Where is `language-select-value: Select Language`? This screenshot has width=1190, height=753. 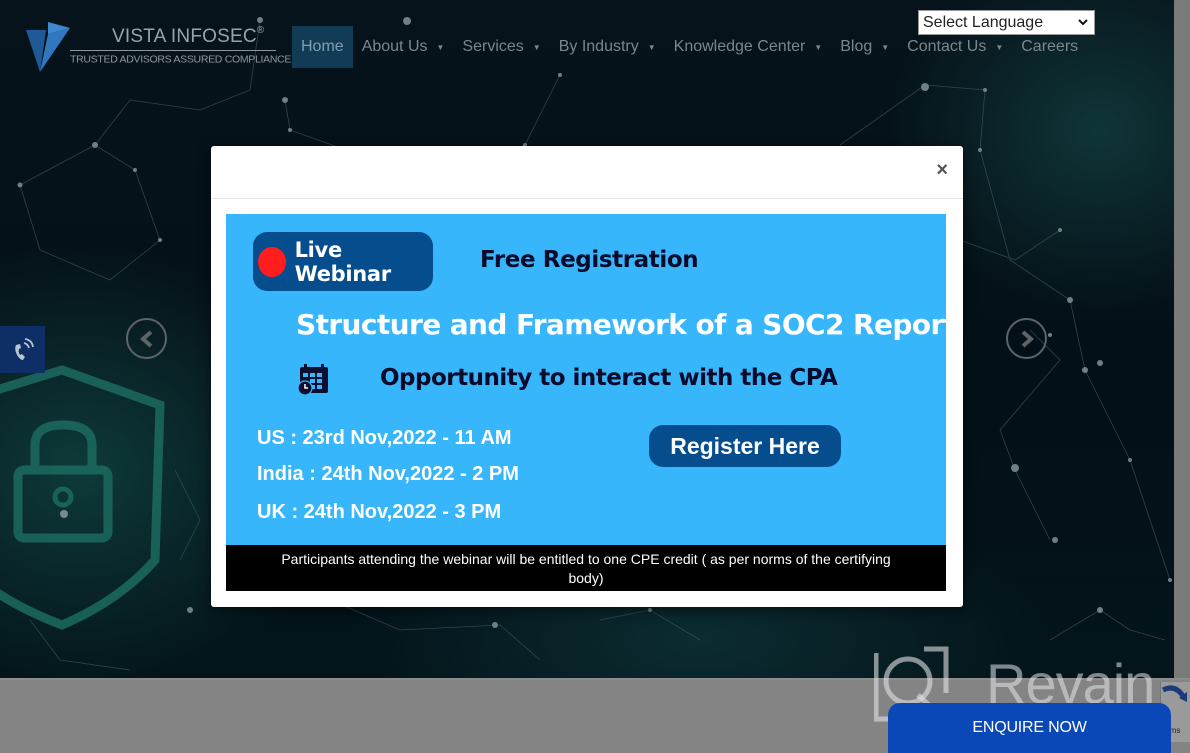 language-select-value: Select Language is located at coordinates (983, 22).